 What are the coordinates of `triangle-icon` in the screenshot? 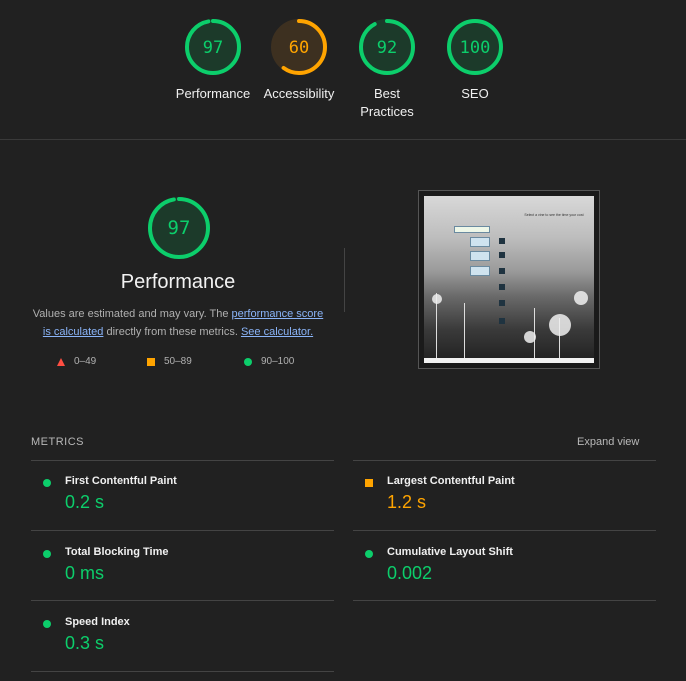 It's located at (61, 361).